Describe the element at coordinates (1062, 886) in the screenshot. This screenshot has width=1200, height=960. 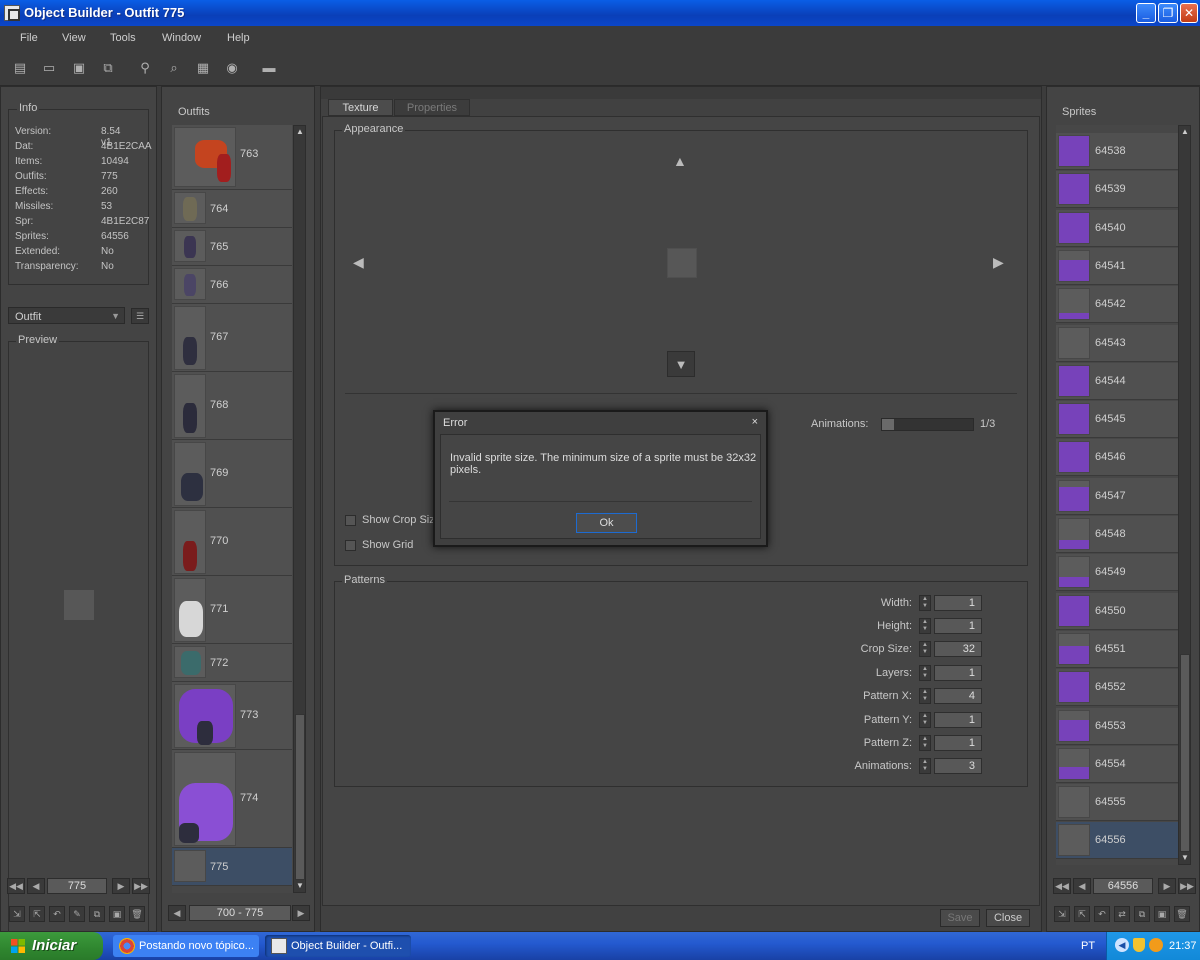
I see `first-page-icon: ◀◀` at that location.